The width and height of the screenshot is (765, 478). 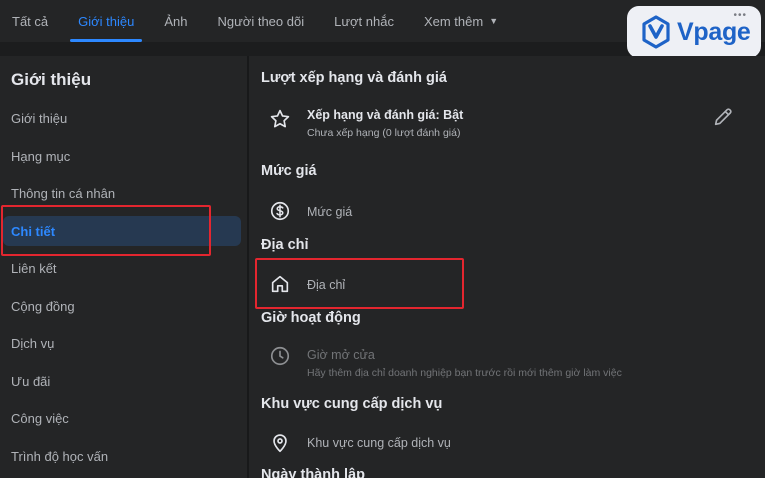 I want to click on home-icon, so click(x=280, y=284).